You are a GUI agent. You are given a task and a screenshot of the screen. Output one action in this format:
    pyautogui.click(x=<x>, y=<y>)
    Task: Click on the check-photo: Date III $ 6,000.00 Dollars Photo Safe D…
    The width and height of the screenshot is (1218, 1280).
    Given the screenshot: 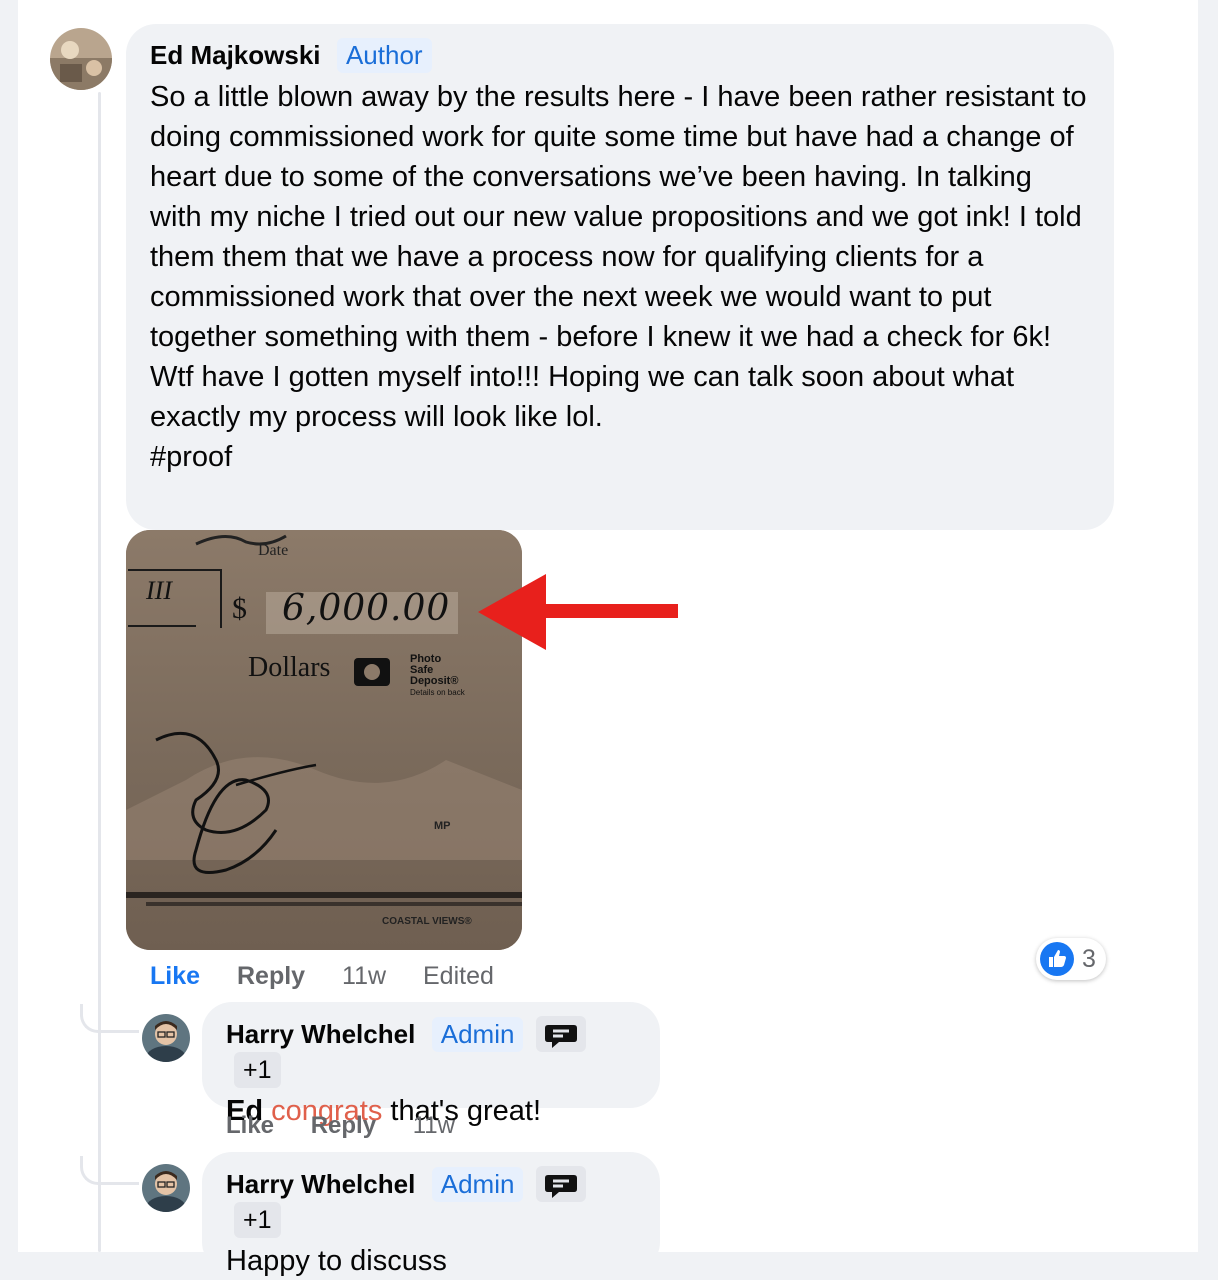 What is the action you would take?
    pyautogui.click(x=324, y=740)
    